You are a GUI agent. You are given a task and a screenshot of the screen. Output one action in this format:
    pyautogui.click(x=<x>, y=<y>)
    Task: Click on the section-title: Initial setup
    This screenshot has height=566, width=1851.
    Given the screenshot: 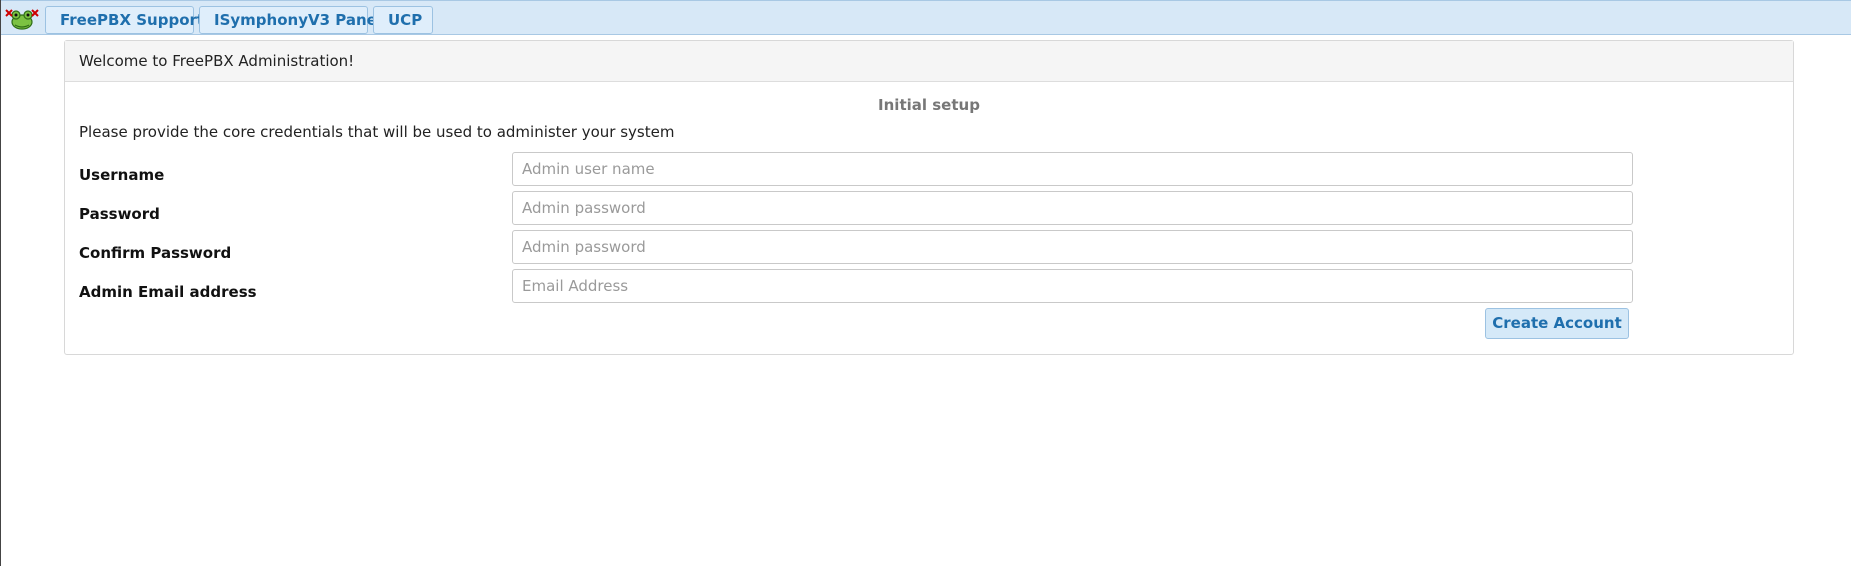 What is the action you would take?
    pyautogui.click(x=929, y=105)
    